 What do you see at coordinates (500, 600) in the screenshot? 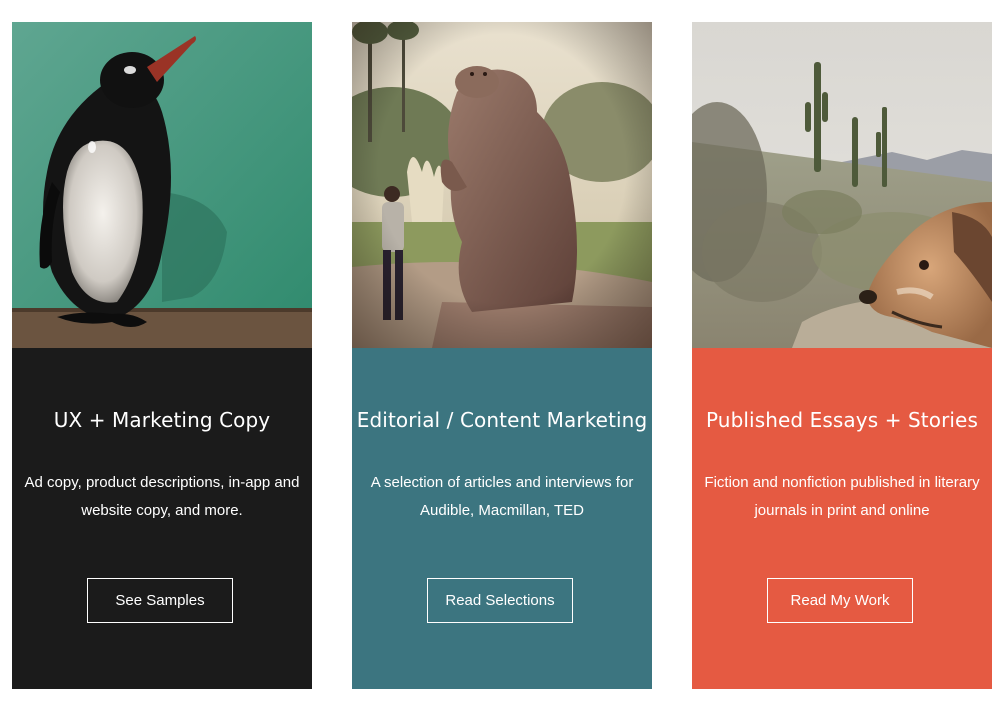
I see `read-selections-button: Read Selections` at bounding box center [500, 600].